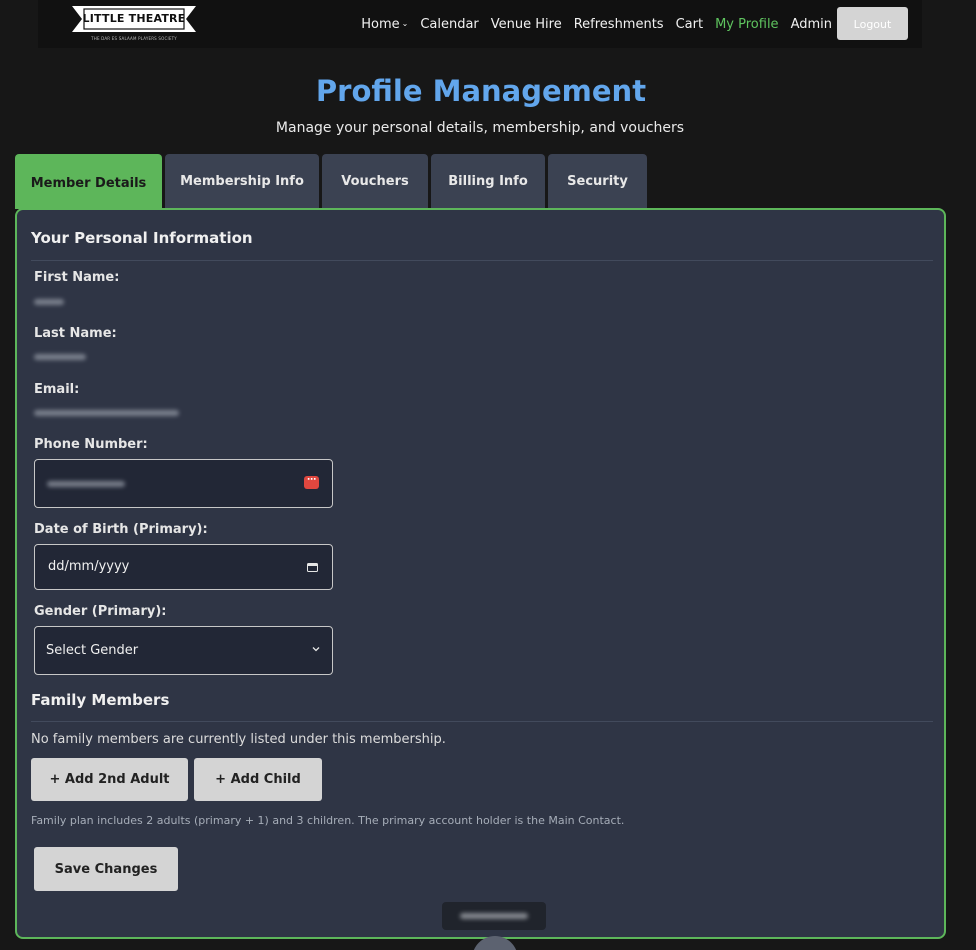 This screenshot has width=976, height=950. I want to click on chevron-down-icon, so click(316, 649).